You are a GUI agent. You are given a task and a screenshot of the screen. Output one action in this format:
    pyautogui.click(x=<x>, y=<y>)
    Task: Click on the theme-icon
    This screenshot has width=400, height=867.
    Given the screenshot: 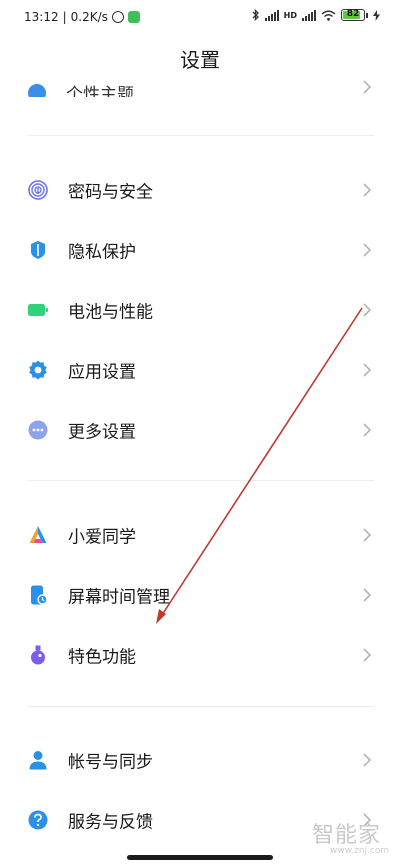 What is the action you would take?
    pyautogui.click(x=37, y=90)
    